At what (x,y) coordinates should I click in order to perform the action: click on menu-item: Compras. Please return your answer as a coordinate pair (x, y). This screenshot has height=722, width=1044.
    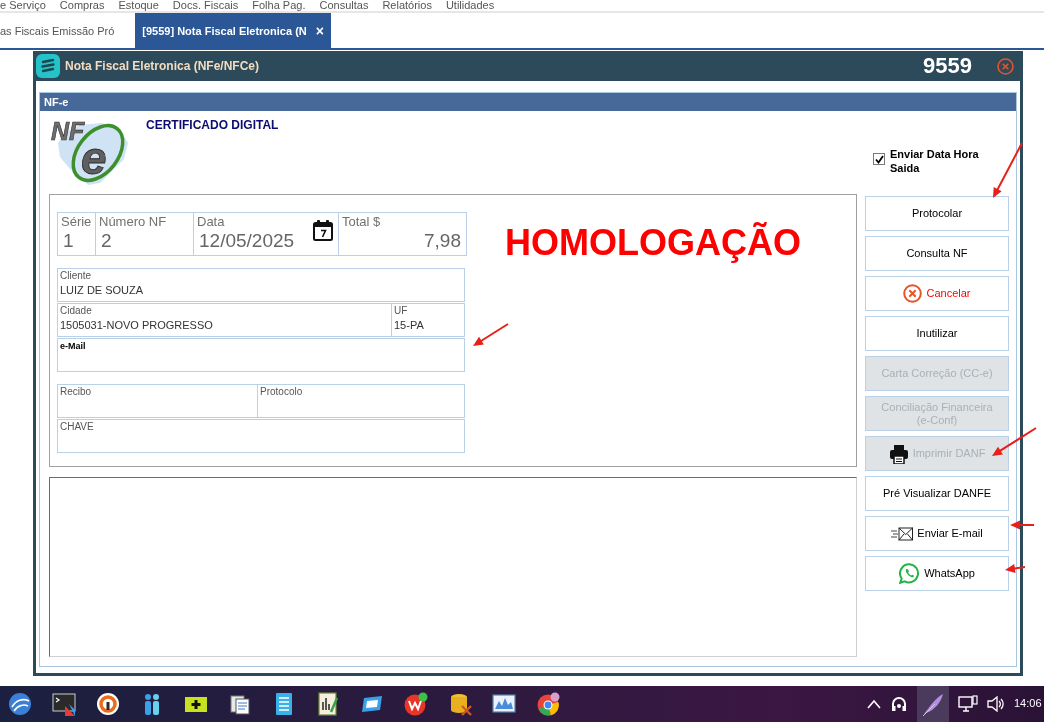
    Looking at the image, I should click on (82, 5).